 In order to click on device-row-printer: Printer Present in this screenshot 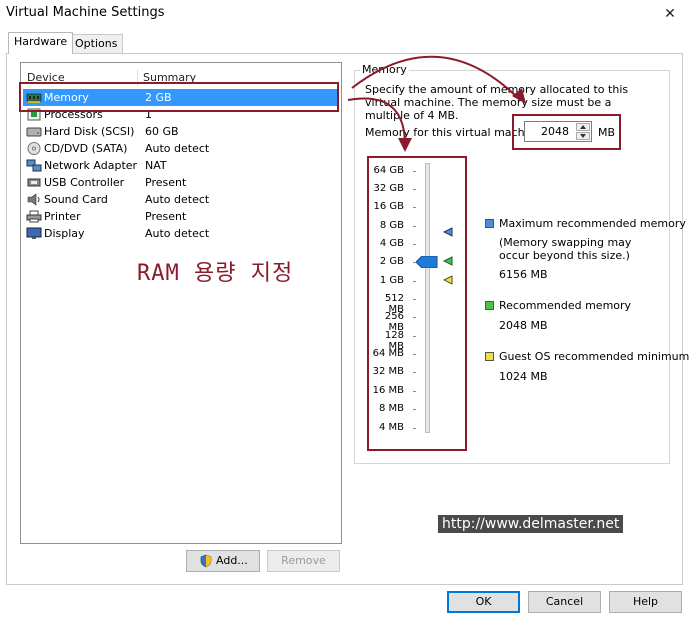, I will do `click(181, 216)`.